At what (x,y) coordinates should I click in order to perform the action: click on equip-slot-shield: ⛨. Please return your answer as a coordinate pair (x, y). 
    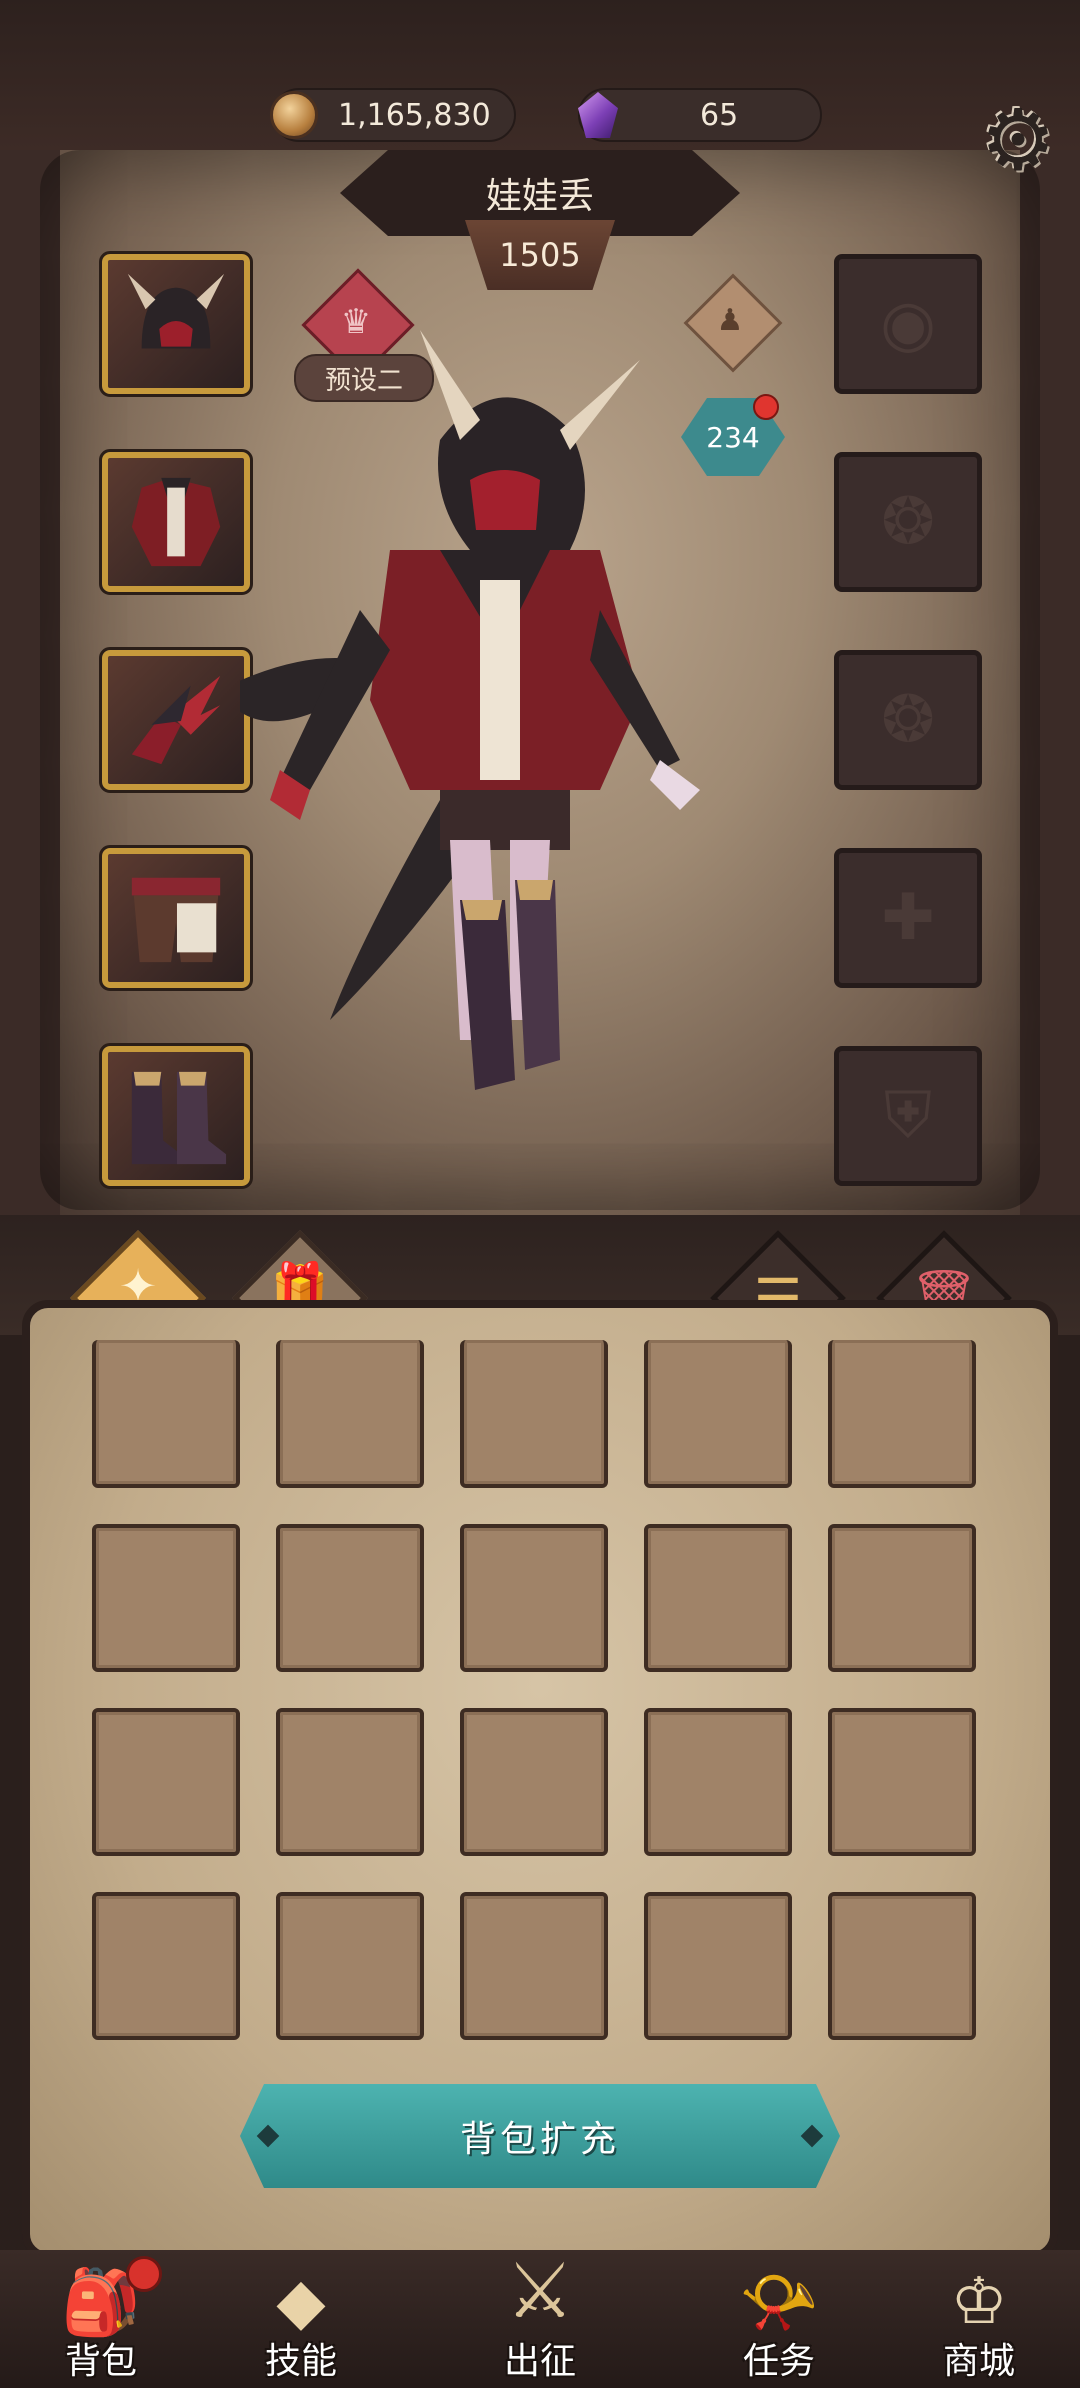
    Looking at the image, I should click on (908, 1116).